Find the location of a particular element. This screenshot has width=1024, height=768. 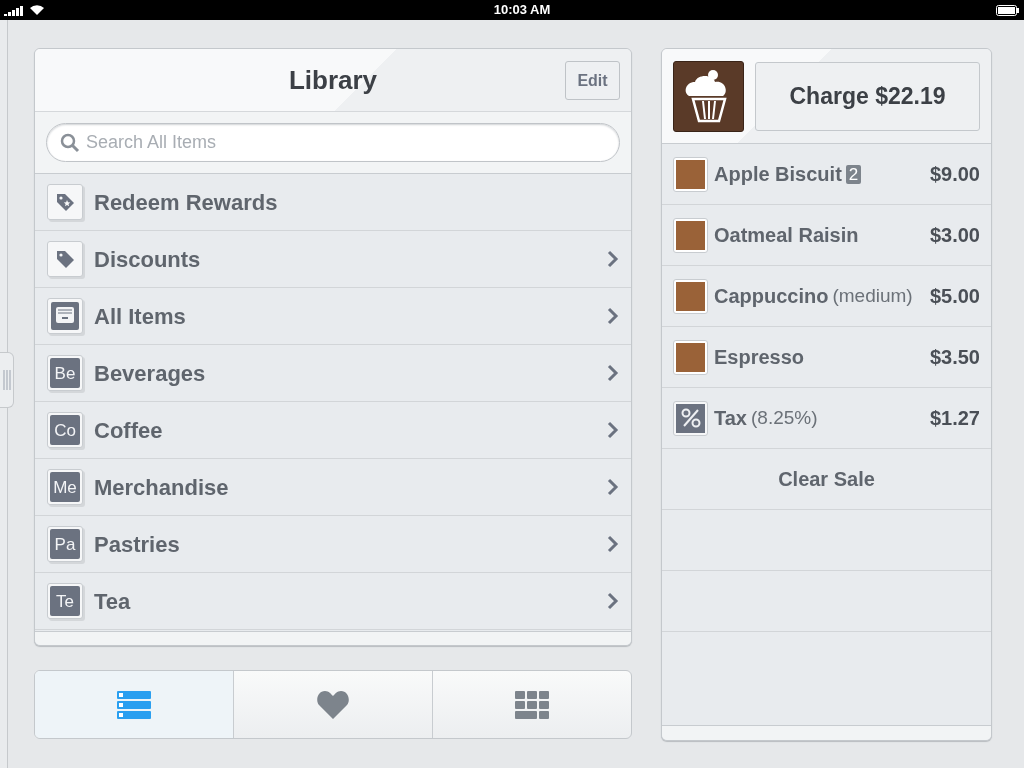

sale-line: Espresso $3.50 is located at coordinates (826, 357).